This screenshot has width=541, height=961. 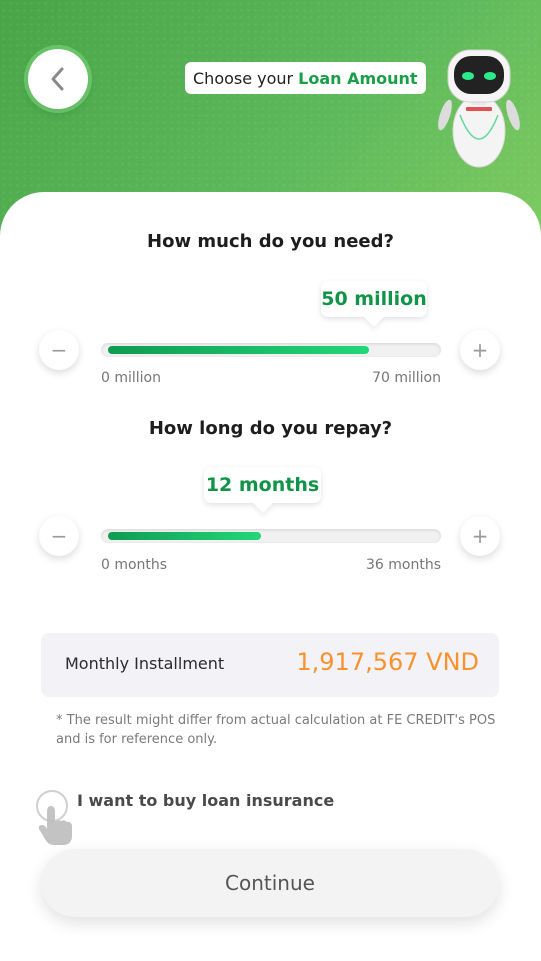 I want to click on amount-max-label: 70 million, so click(x=406, y=378).